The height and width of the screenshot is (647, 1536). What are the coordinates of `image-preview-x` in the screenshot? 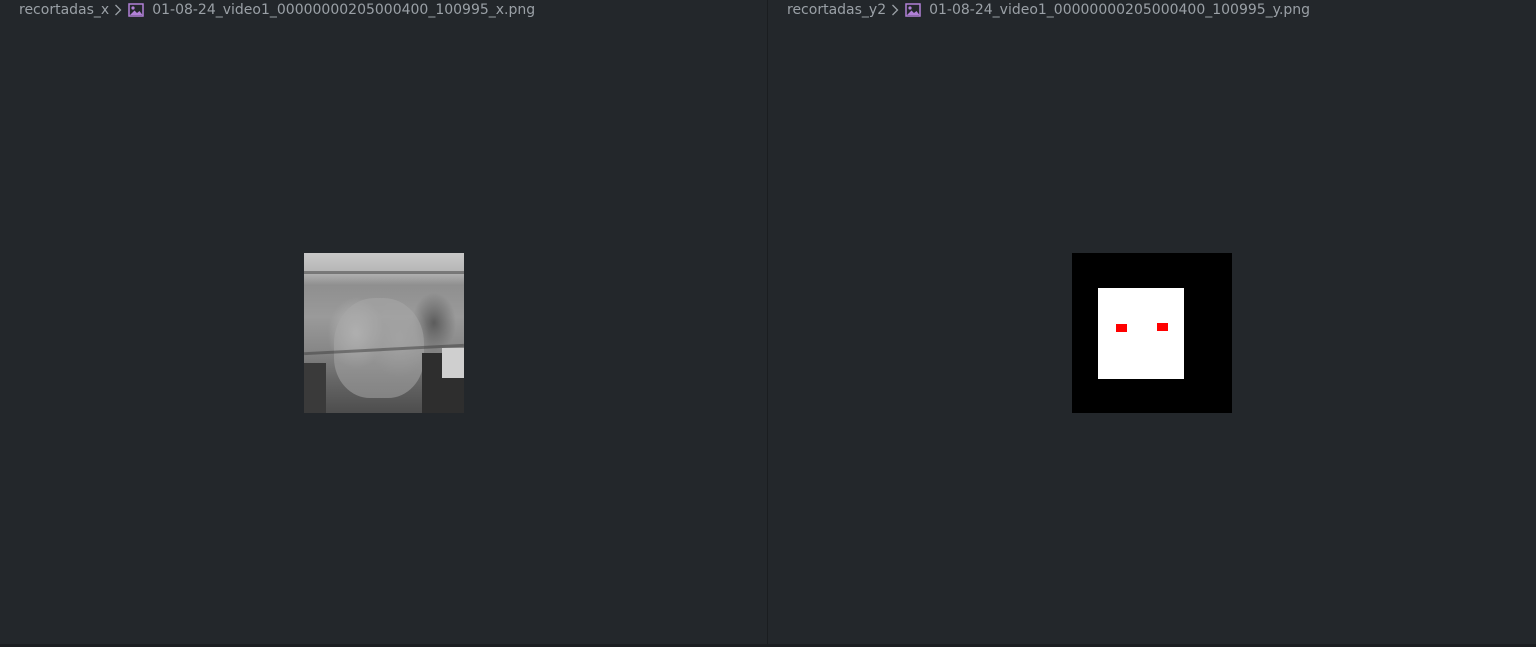 It's located at (384, 333).